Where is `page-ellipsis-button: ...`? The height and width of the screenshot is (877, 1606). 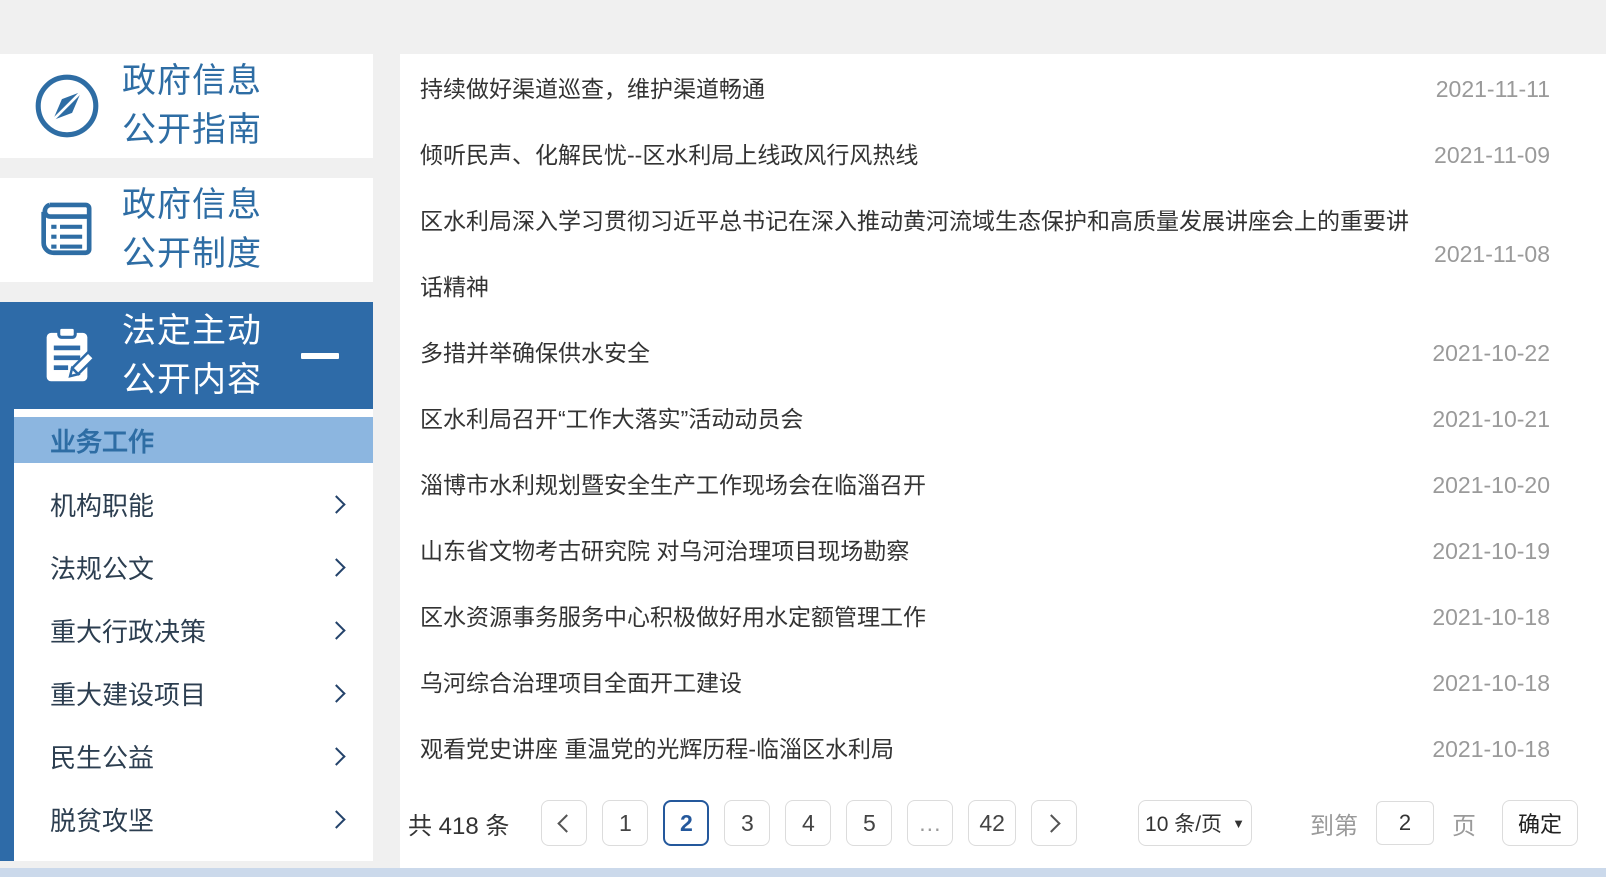
page-ellipsis-button: ... is located at coordinates (930, 823).